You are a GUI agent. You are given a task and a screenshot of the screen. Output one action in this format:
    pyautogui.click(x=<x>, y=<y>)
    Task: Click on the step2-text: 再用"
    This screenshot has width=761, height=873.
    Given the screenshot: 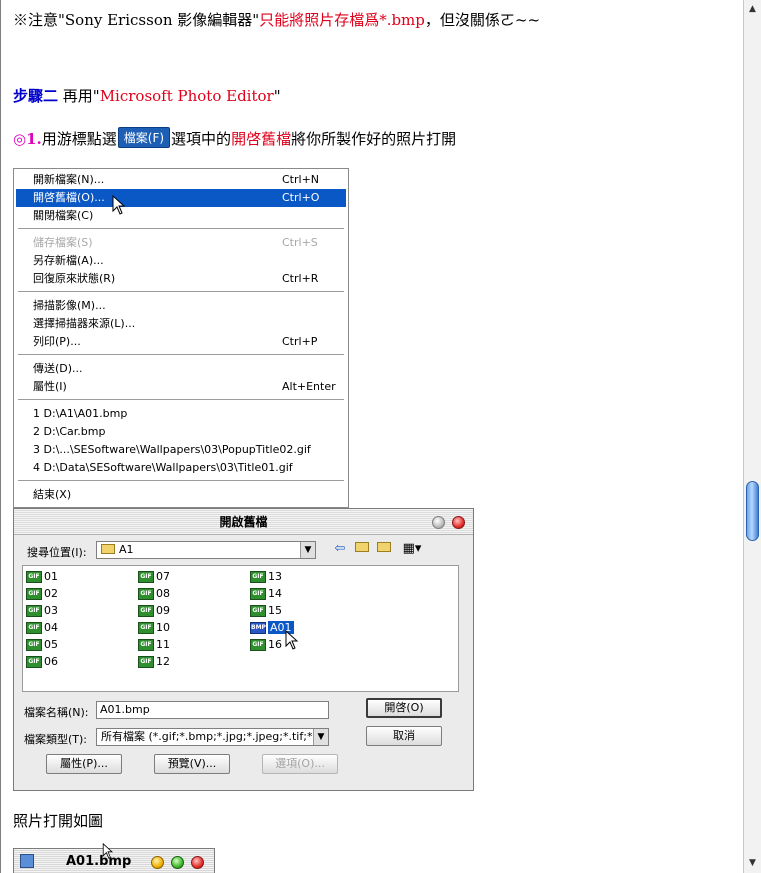 What is the action you would take?
    pyautogui.click(x=79, y=96)
    